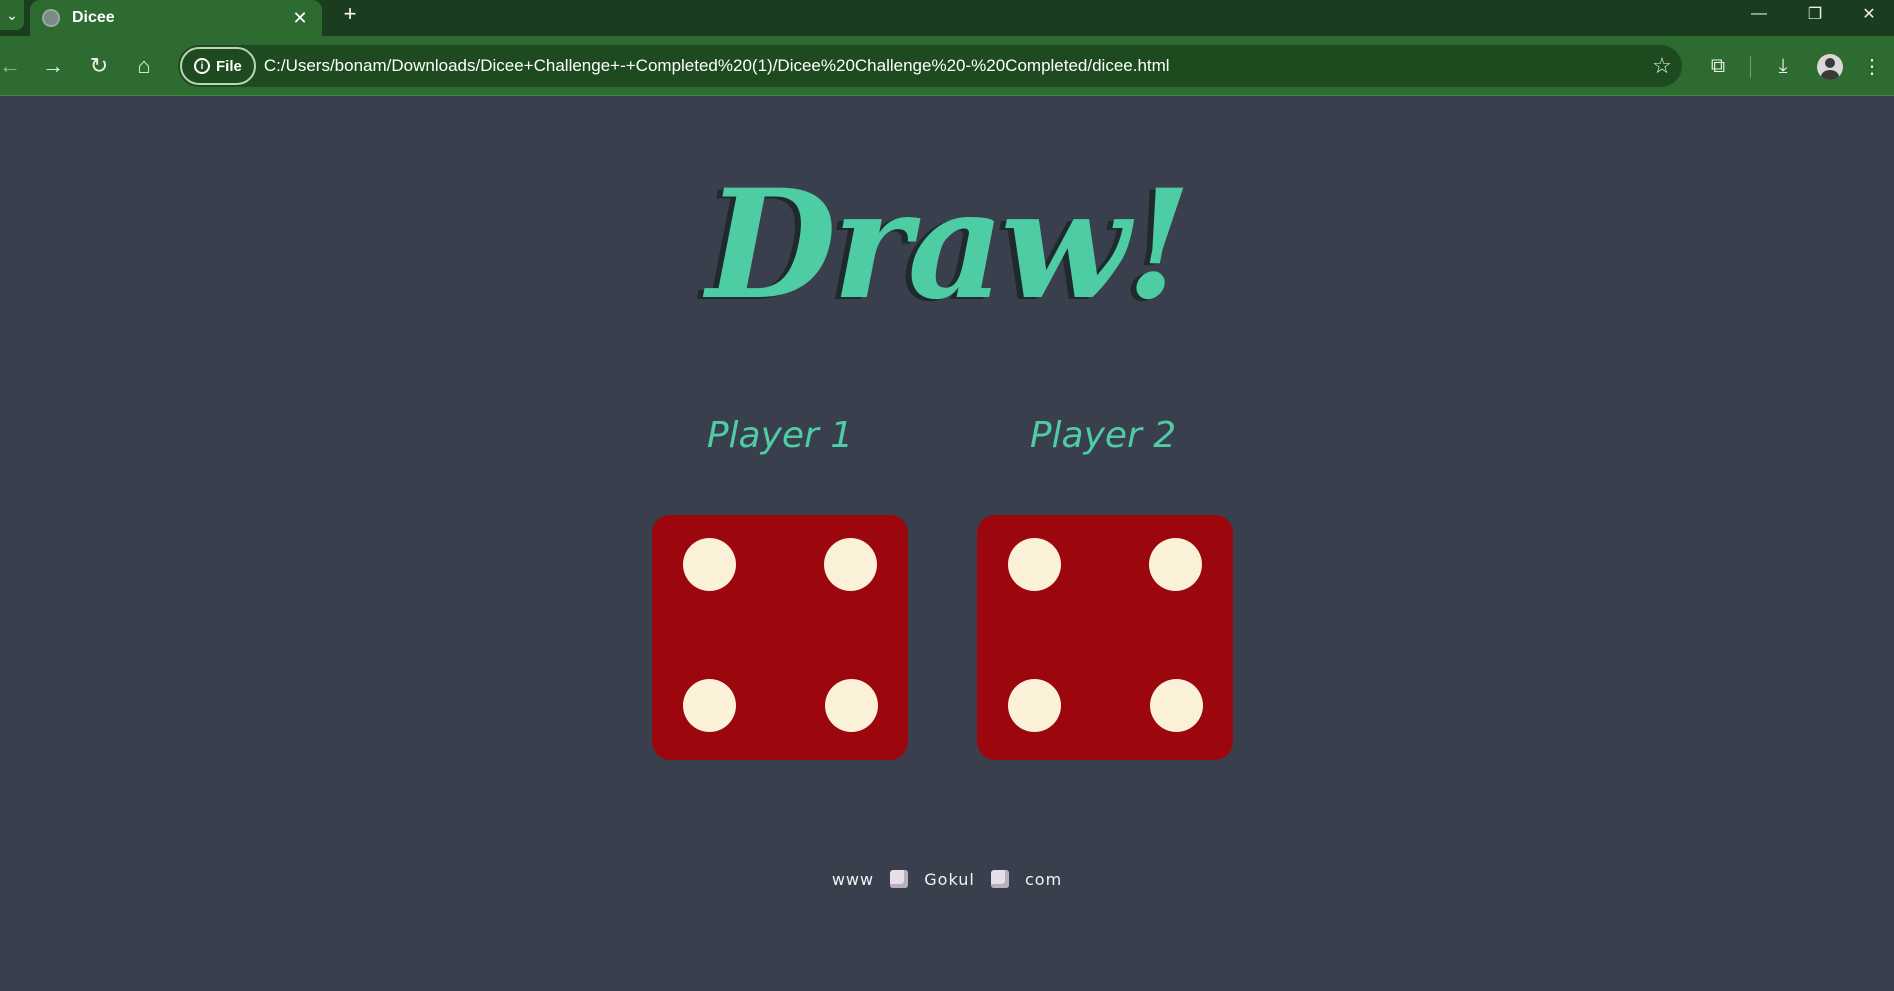 The width and height of the screenshot is (1894, 991). I want to click on new-tab-button: +, so click(350, 14).